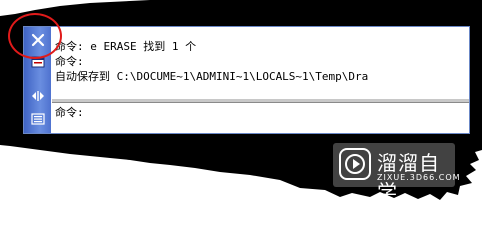 The width and height of the screenshot is (482, 240). I want to click on highlight-circle, so click(35, 36).